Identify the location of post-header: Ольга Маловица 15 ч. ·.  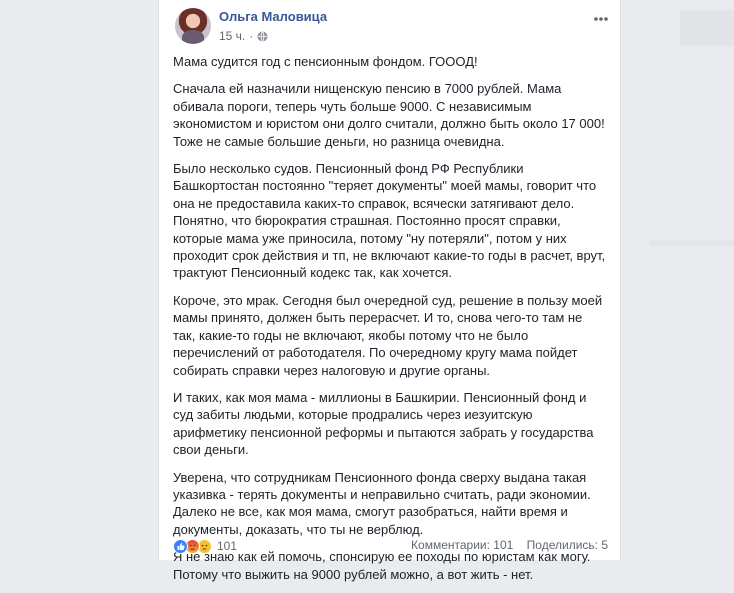
(391, 28).